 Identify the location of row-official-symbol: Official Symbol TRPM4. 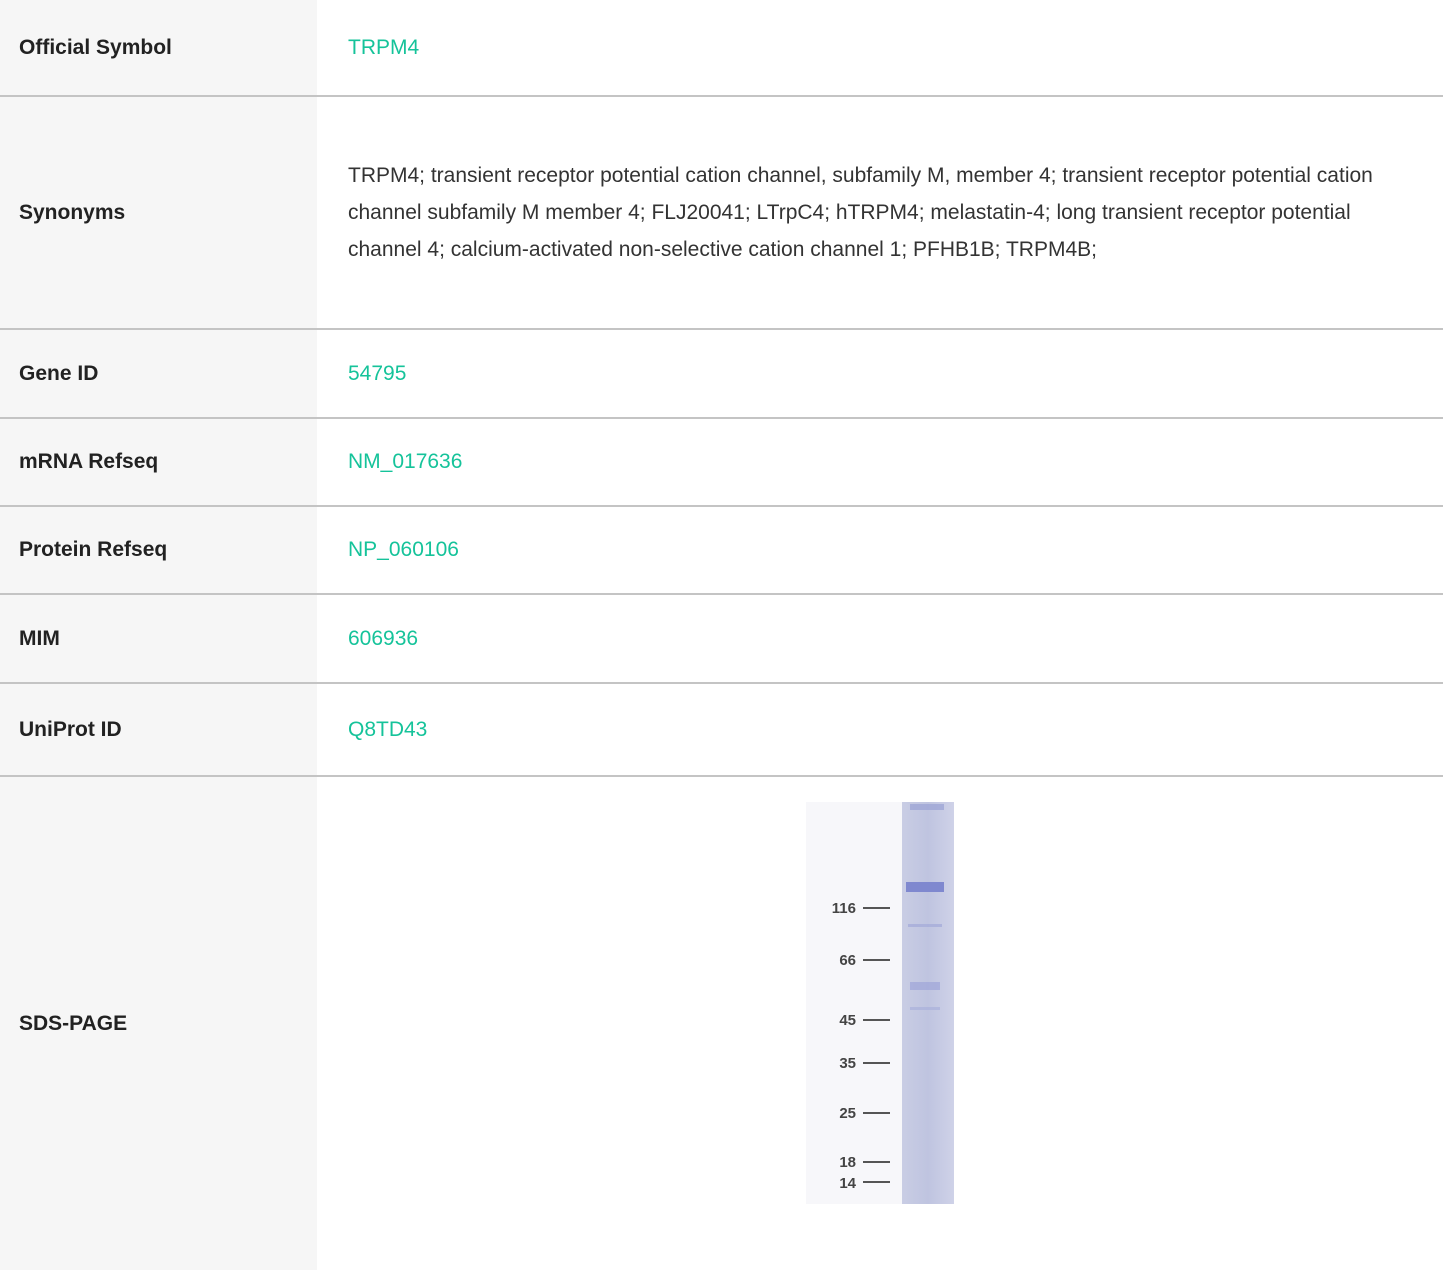
(721, 48).